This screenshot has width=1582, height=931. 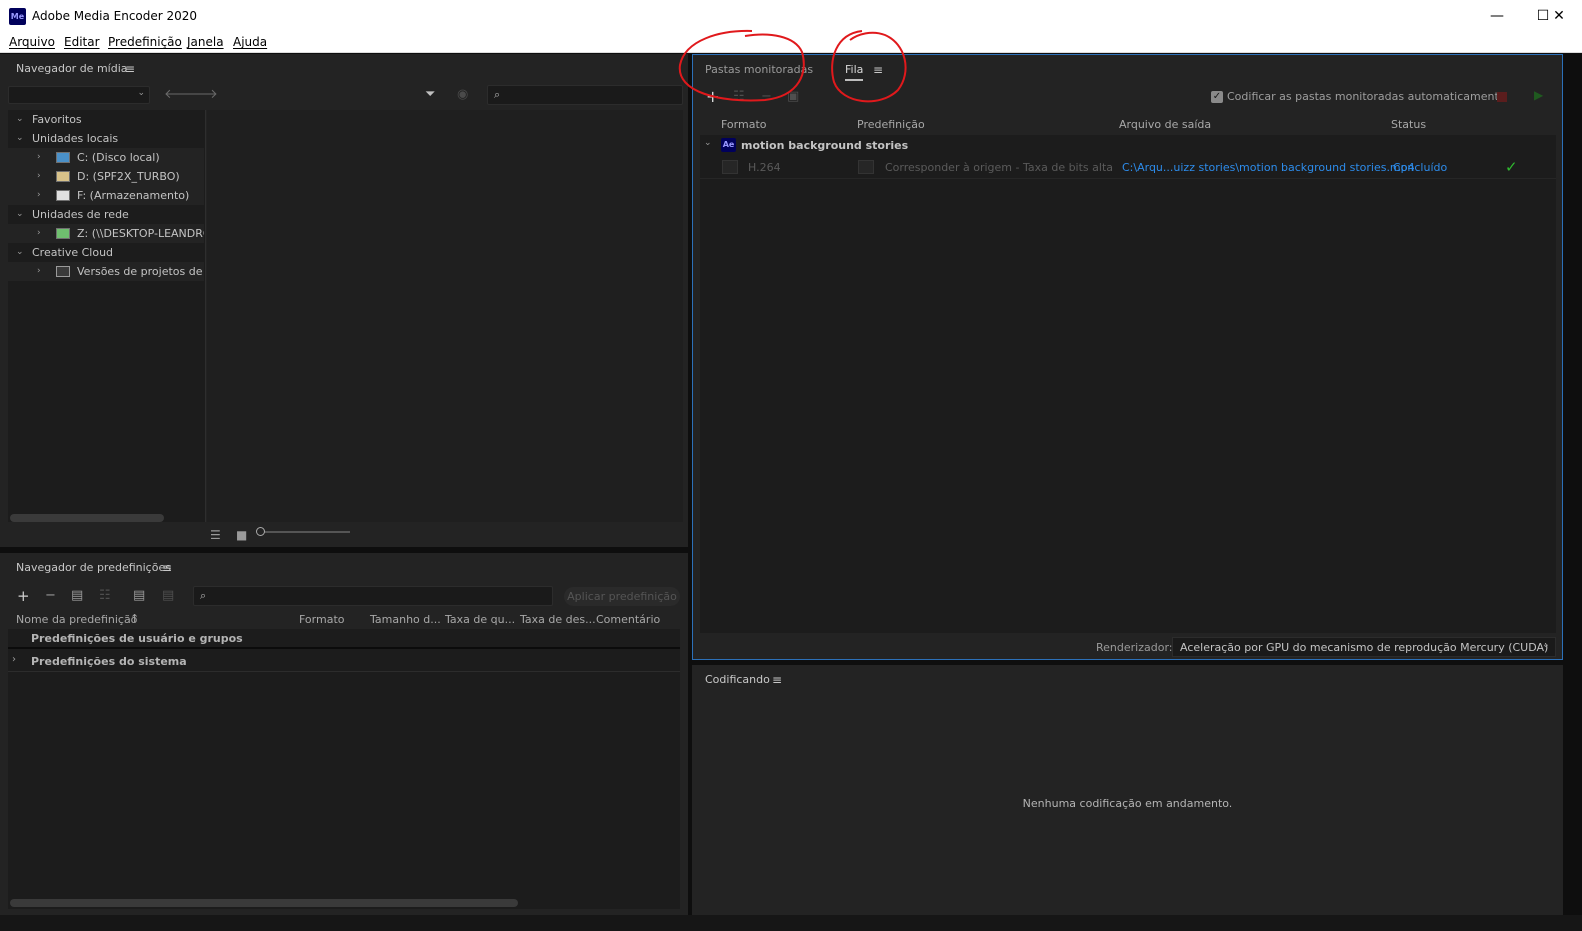 I want to click on annotation-circle-watch-folders, so click(x=741, y=65).